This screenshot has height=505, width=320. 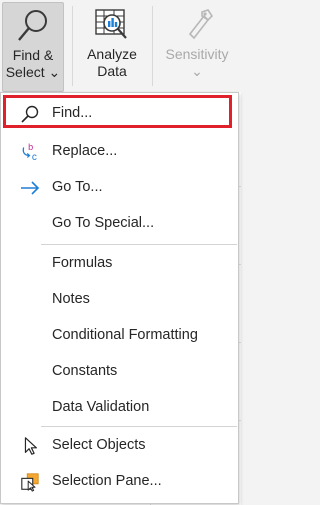 What do you see at coordinates (125, 335) in the screenshot?
I see `menu-item-label: Conditional Formatting` at bounding box center [125, 335].